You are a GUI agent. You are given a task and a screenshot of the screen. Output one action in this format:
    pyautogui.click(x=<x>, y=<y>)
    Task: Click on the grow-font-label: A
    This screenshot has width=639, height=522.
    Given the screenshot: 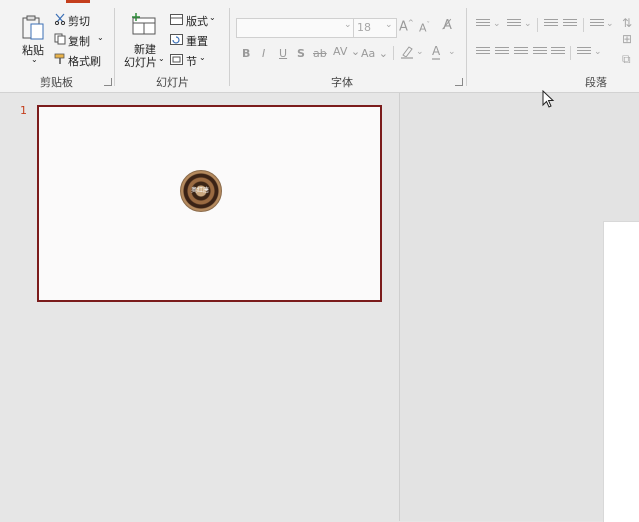 What is the action you would take?
    pyautogui.click(x=403, y=27)
    